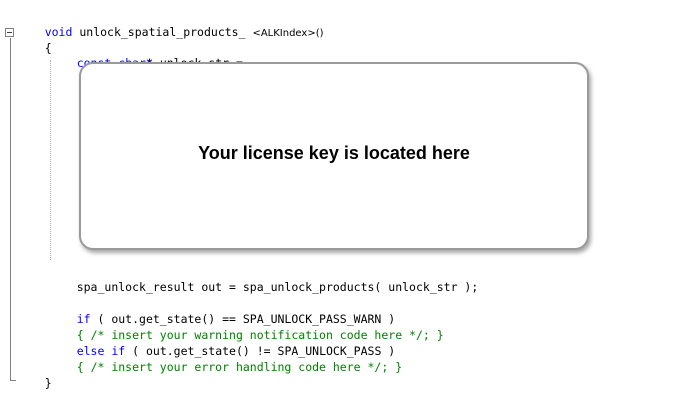 This screenshot has width=674, height=404. Describe the element at coordinates (83, 367) in the screenshot. I see `error-body-open: {` at that location.